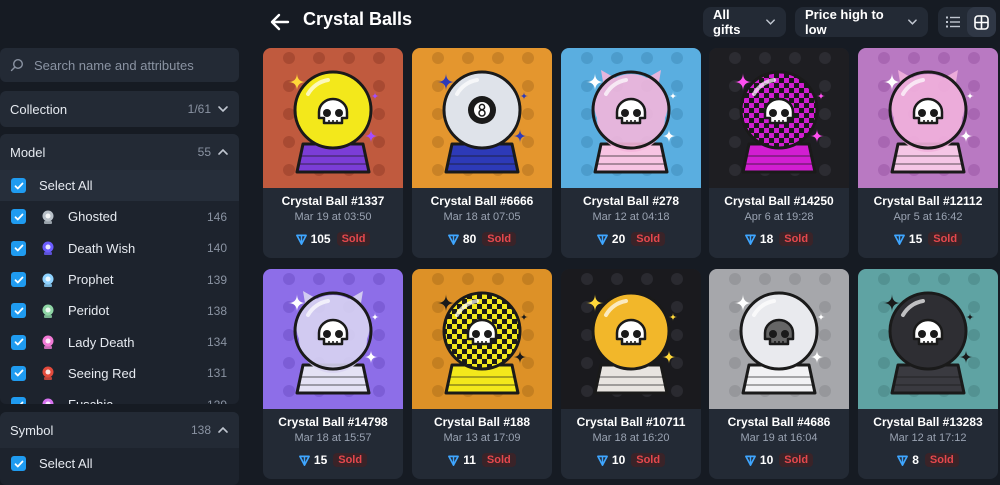 This screenshot has width=1000, height=485. I want to click on gift-card: Crystal Ball #10711 Mar 18 at 16:20 10 Sold, so click(631, 374).